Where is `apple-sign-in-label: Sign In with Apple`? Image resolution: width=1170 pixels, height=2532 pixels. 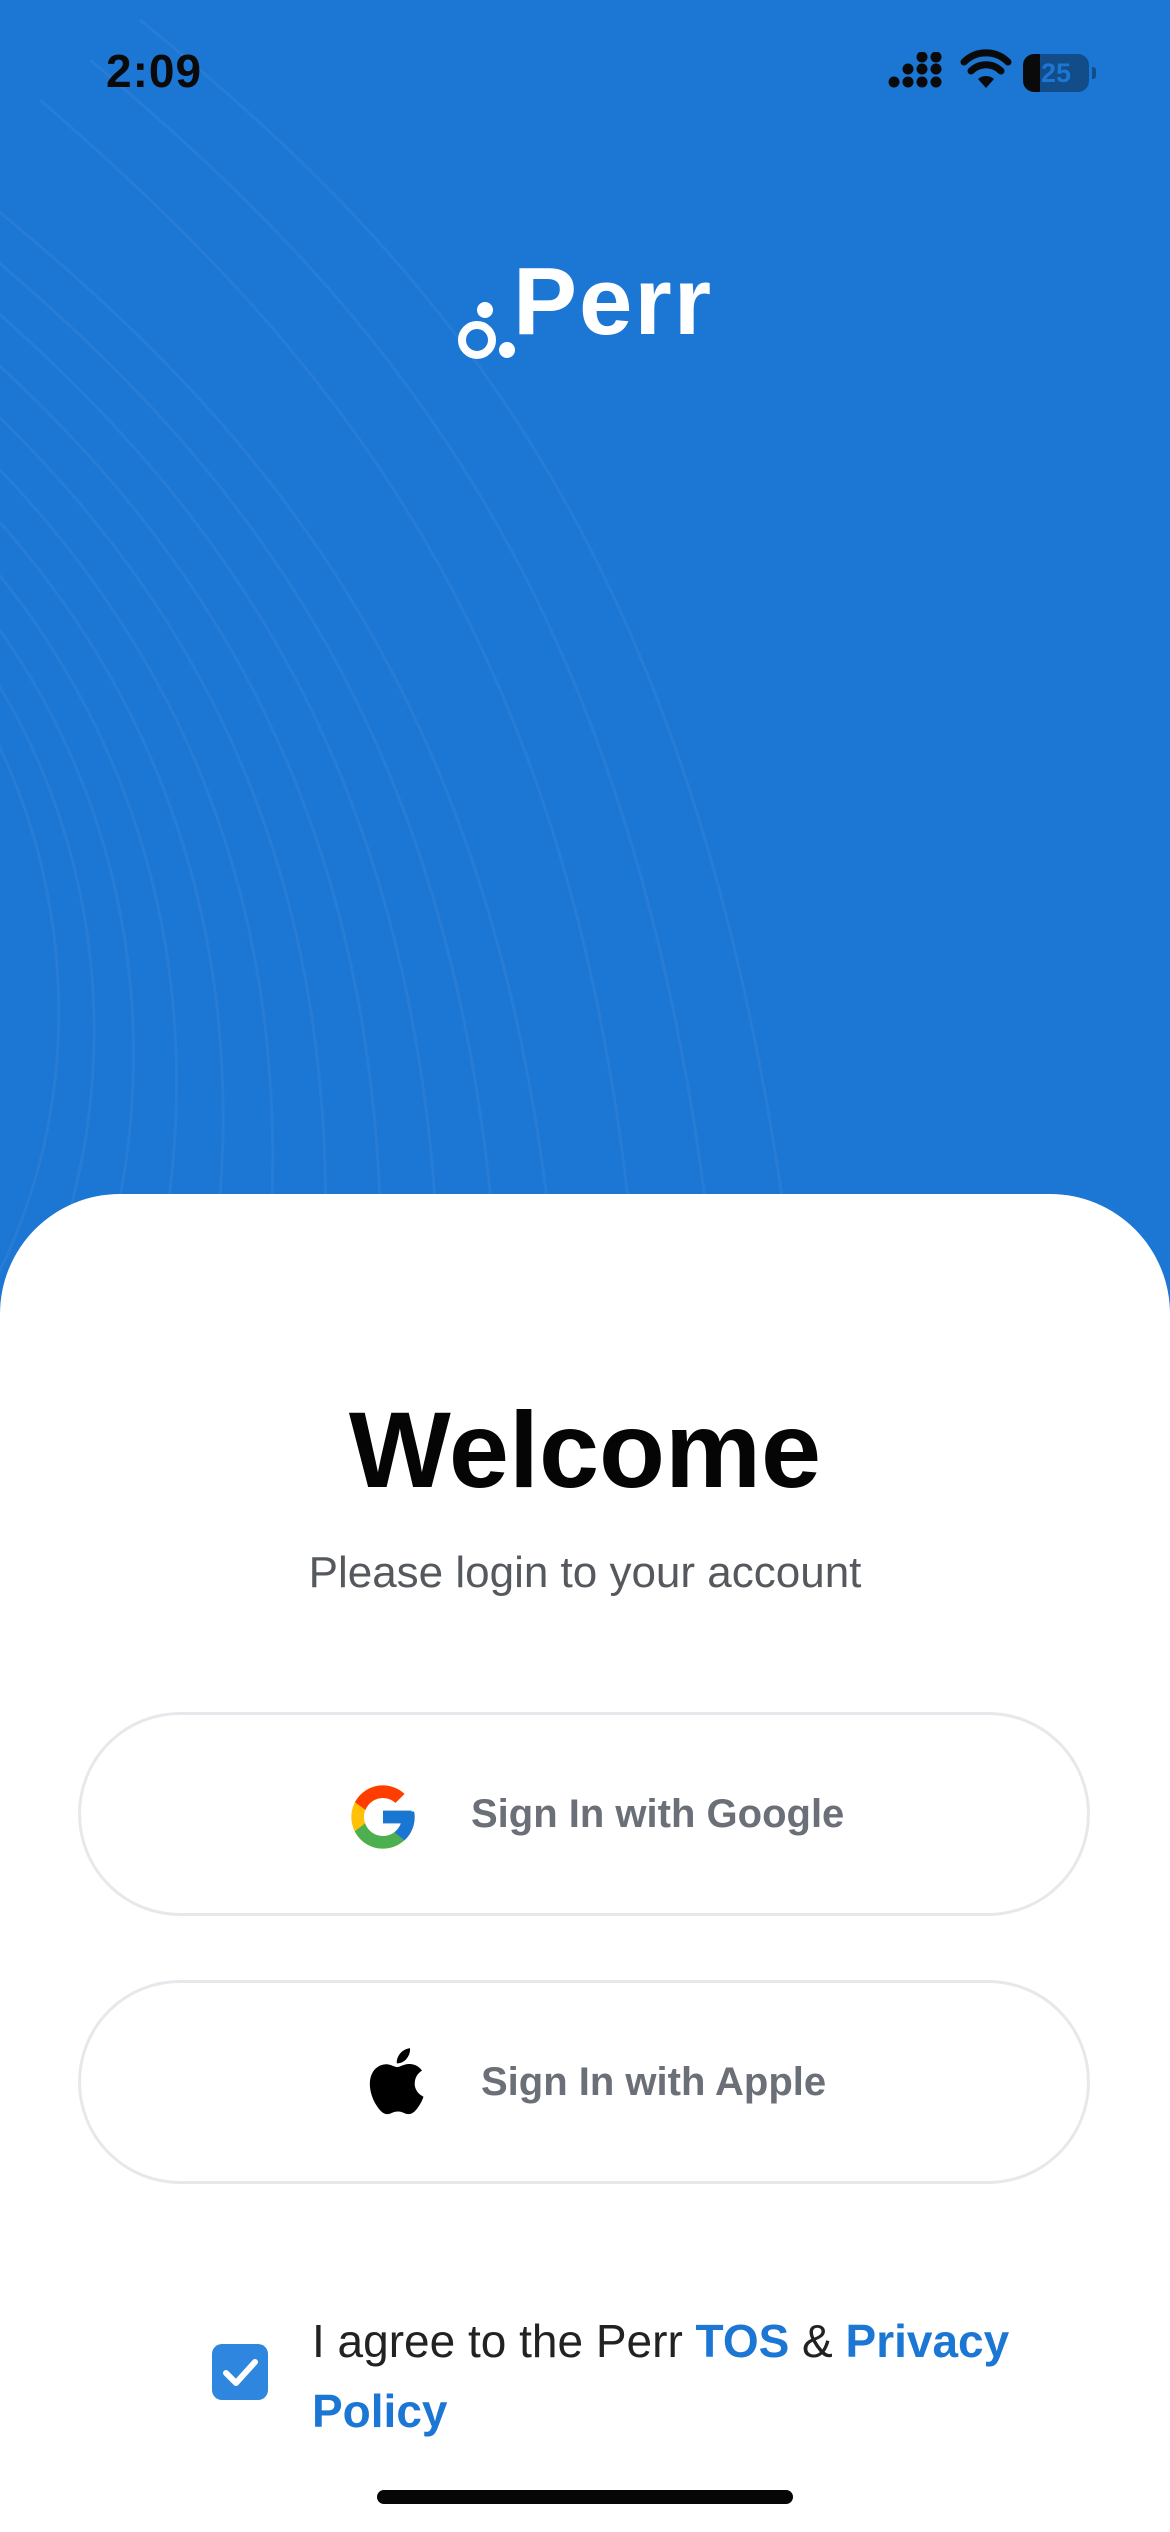
apple-sign-in-label: Sign In with Apple is located at coordinates (654, 2082).